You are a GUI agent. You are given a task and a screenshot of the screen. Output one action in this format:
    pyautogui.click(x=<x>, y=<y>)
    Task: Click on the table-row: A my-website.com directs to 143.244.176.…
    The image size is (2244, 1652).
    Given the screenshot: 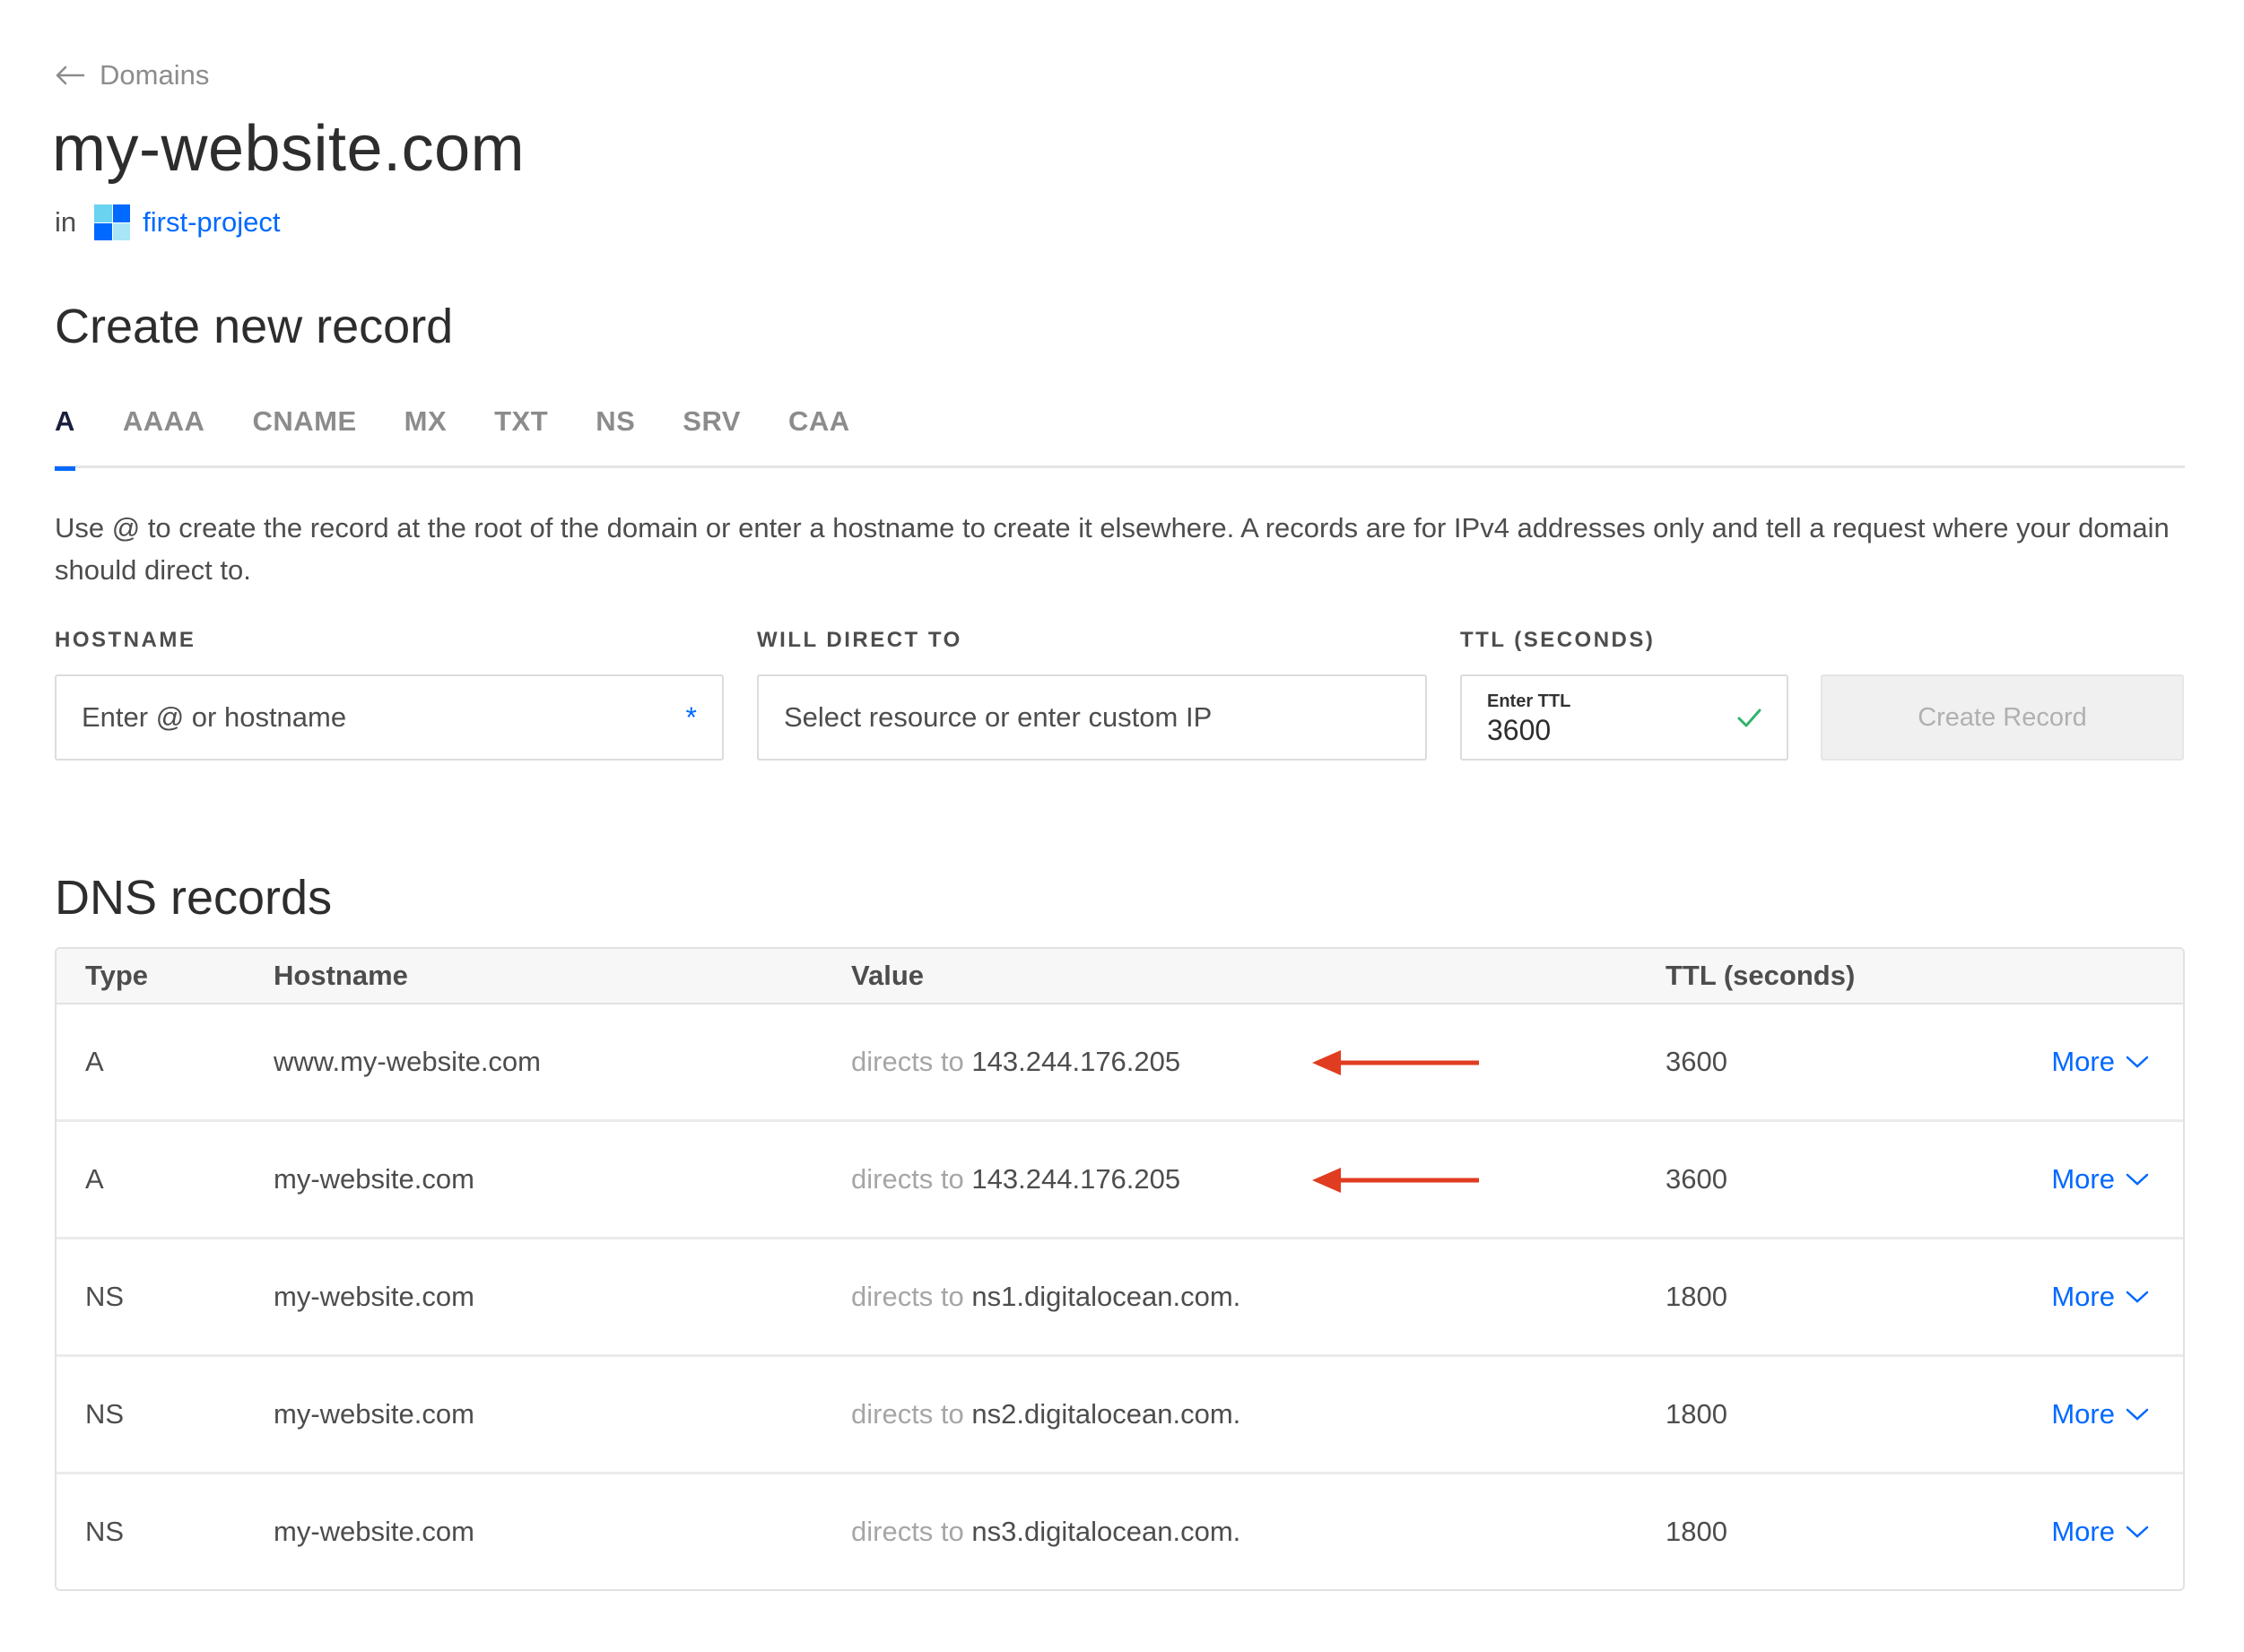 What is the action you would take?
    pyautogui.click(x=1120, y=1180)
    